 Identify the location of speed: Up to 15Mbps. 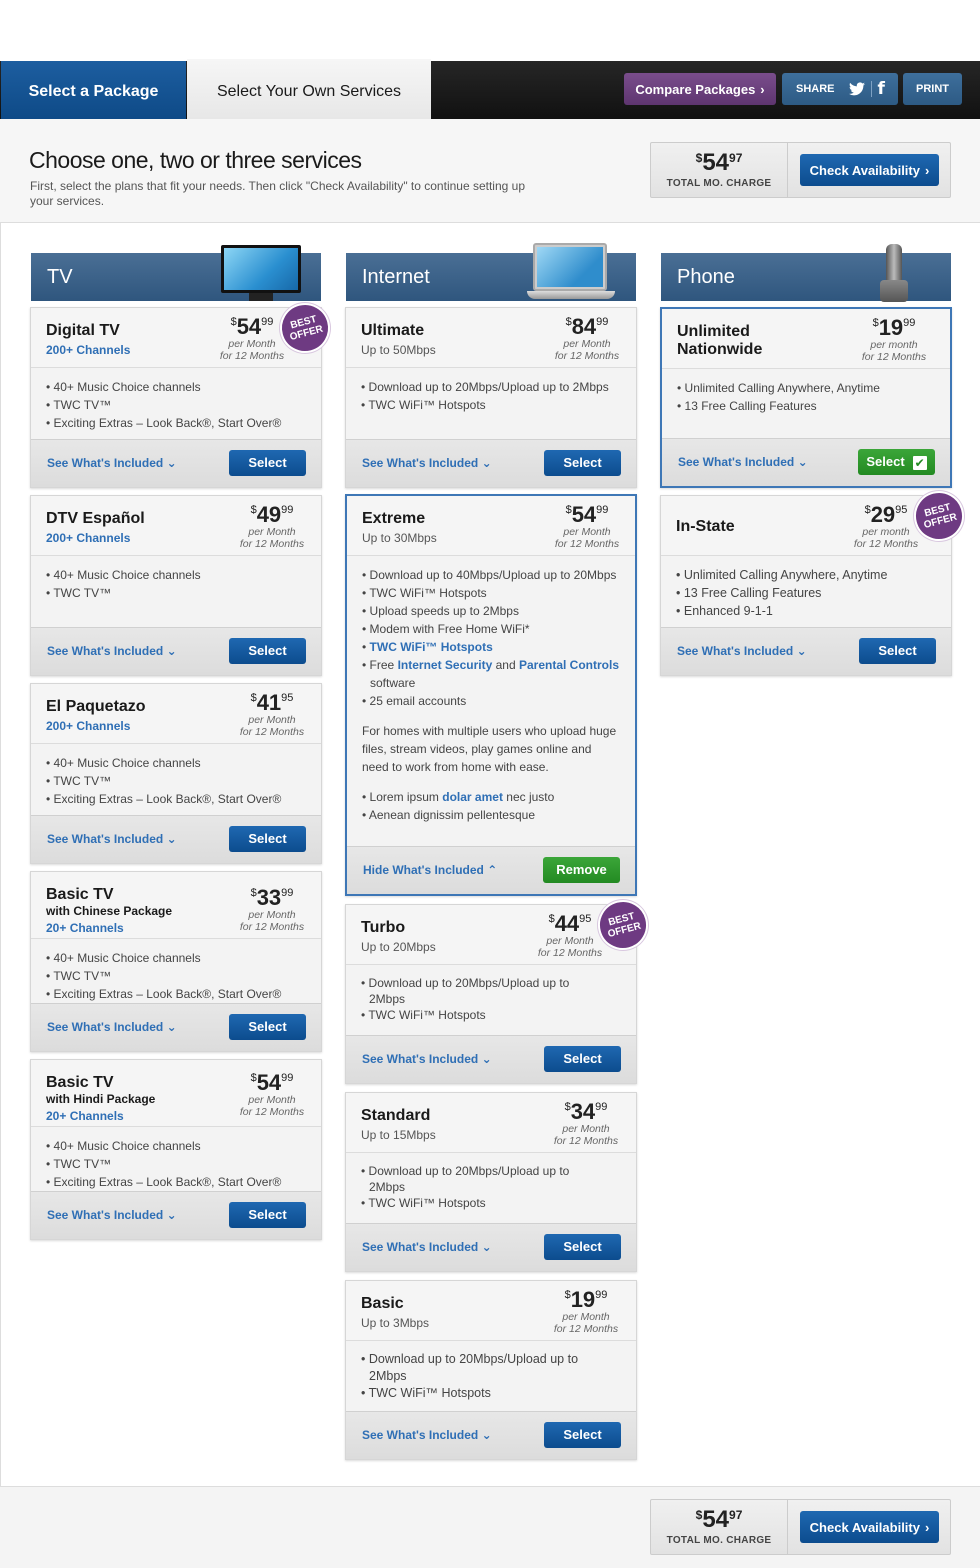
(398, 1135).